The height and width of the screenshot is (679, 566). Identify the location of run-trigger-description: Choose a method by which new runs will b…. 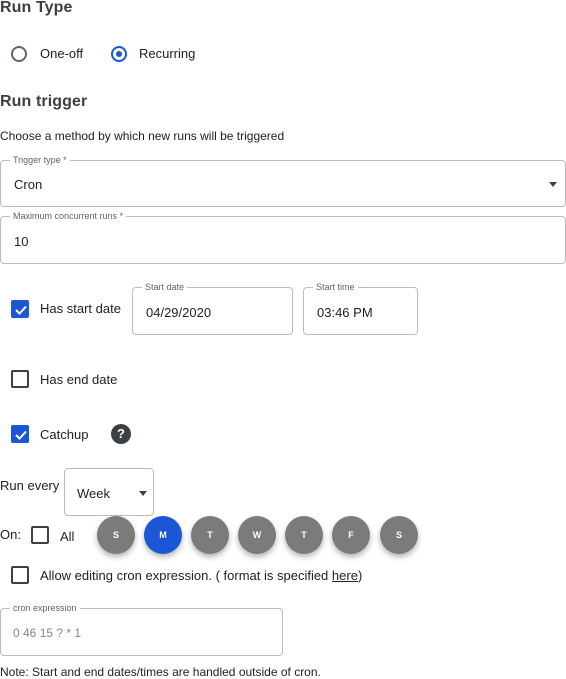
(142, 136).